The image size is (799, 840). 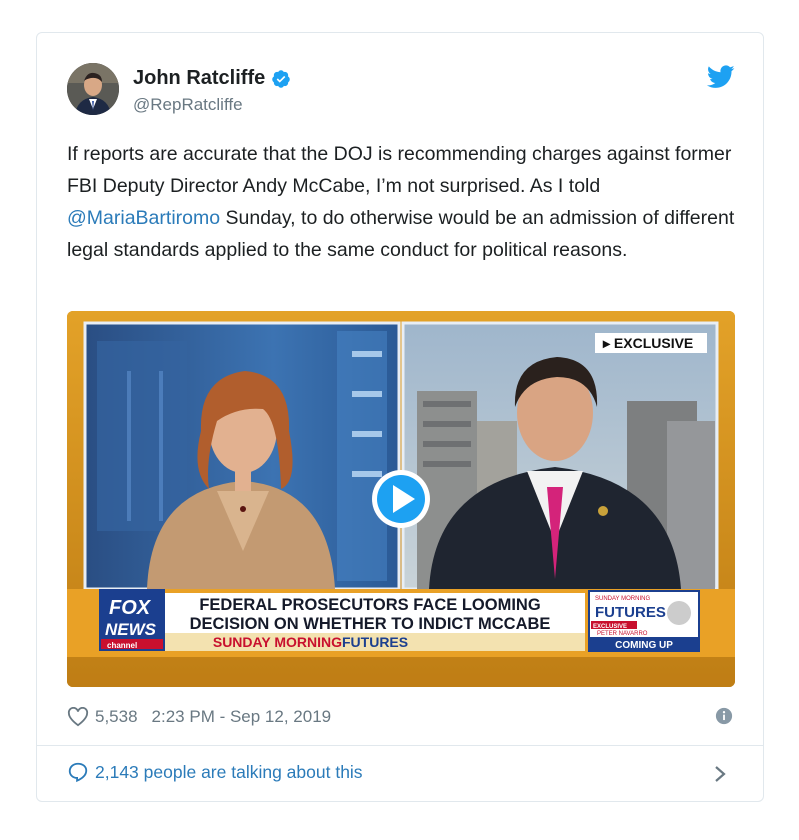 I want to click on conversation-link: 2,143 people are talking about this, so click(x=215, y=772).